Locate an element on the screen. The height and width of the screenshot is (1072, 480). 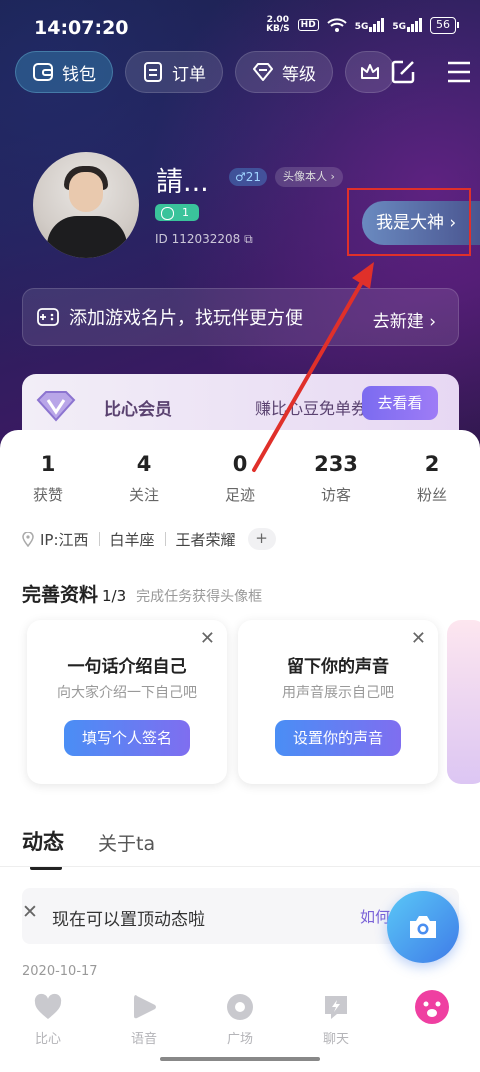
vip-tagline: 赚比心豆免单券 is located at coordinates (311, 408).